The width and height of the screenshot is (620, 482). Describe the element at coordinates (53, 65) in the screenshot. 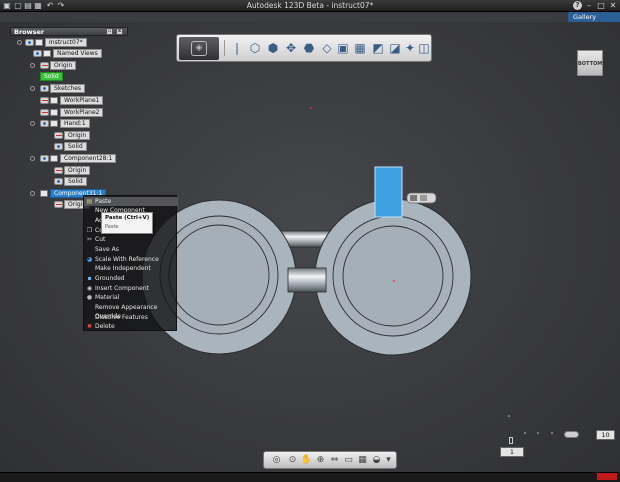

I see `tree-node-origin: Origin` at that location.